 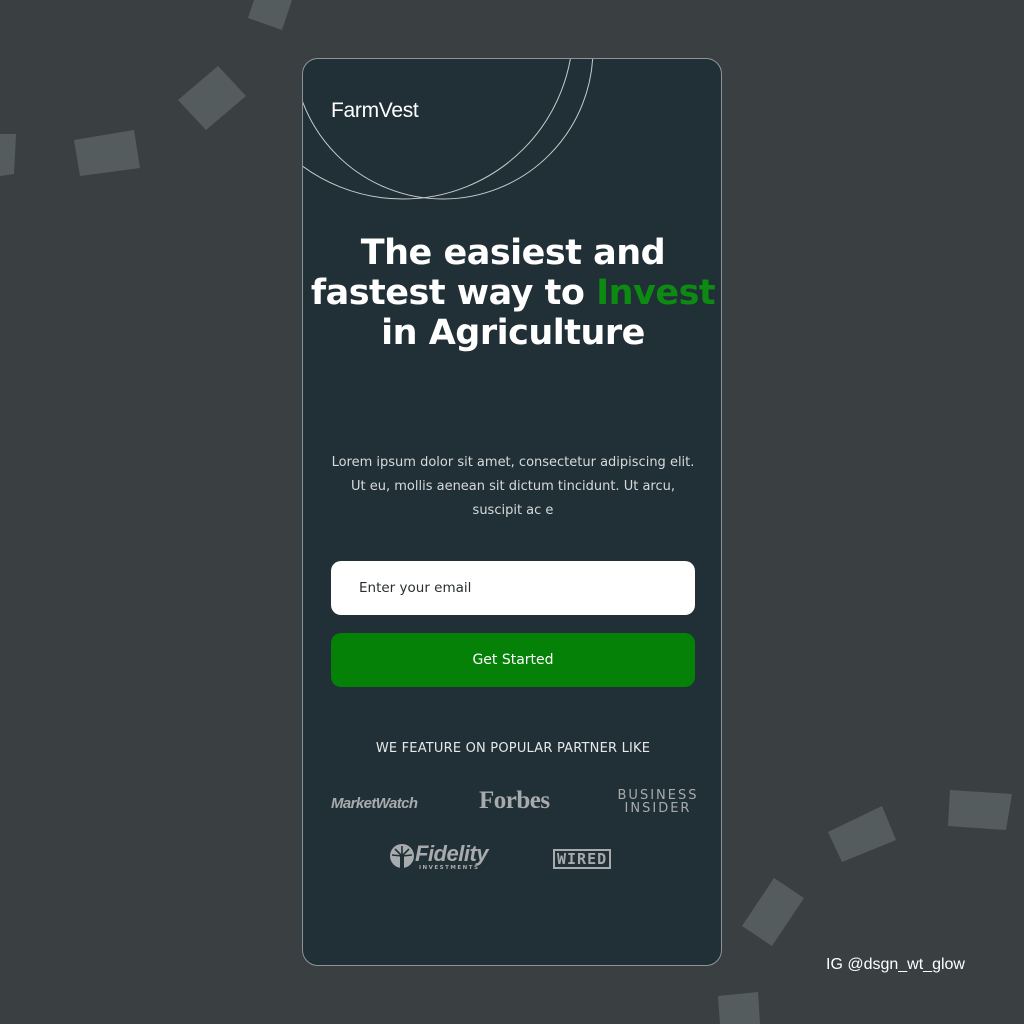 I want to click on instagram-watermark: IG @dsgn_wt_glow, so click(x=895, y=964).